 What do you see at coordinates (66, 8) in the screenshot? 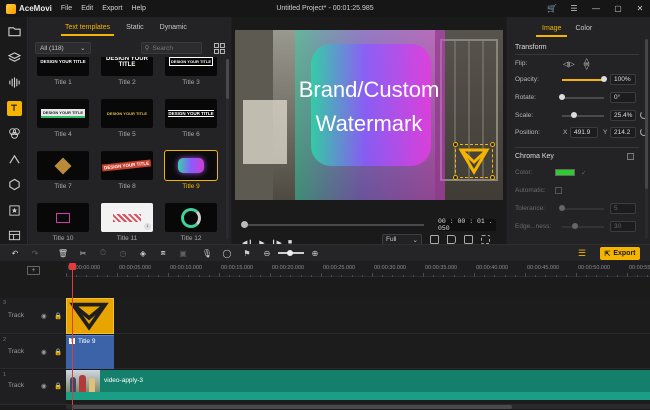
I see `menu-file: File` at bounding box center [66, 8].